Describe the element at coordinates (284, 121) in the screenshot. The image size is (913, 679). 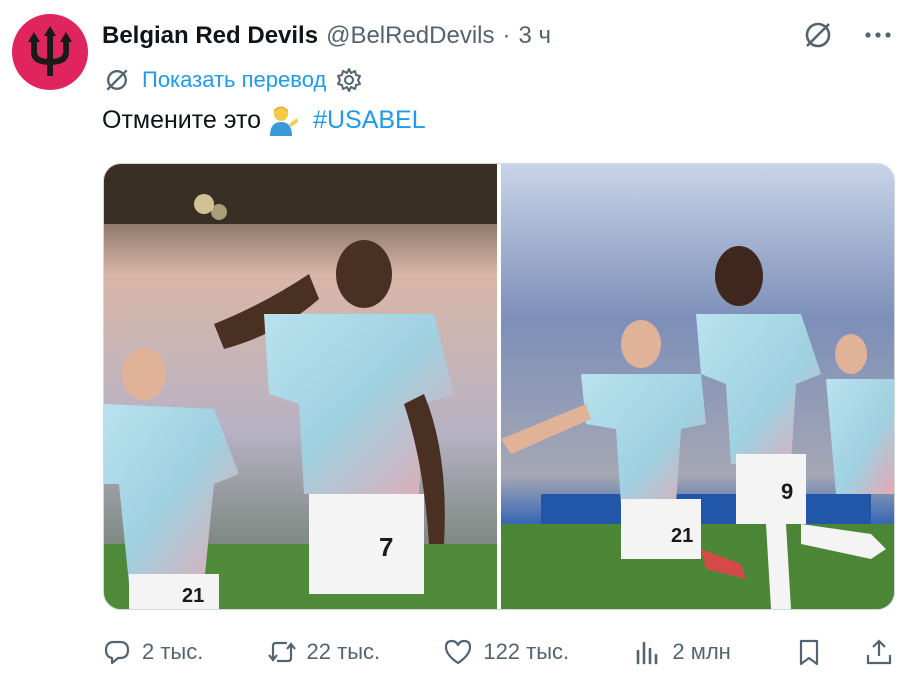
I see `man-tipping-hand-emoji-icon` at that location.